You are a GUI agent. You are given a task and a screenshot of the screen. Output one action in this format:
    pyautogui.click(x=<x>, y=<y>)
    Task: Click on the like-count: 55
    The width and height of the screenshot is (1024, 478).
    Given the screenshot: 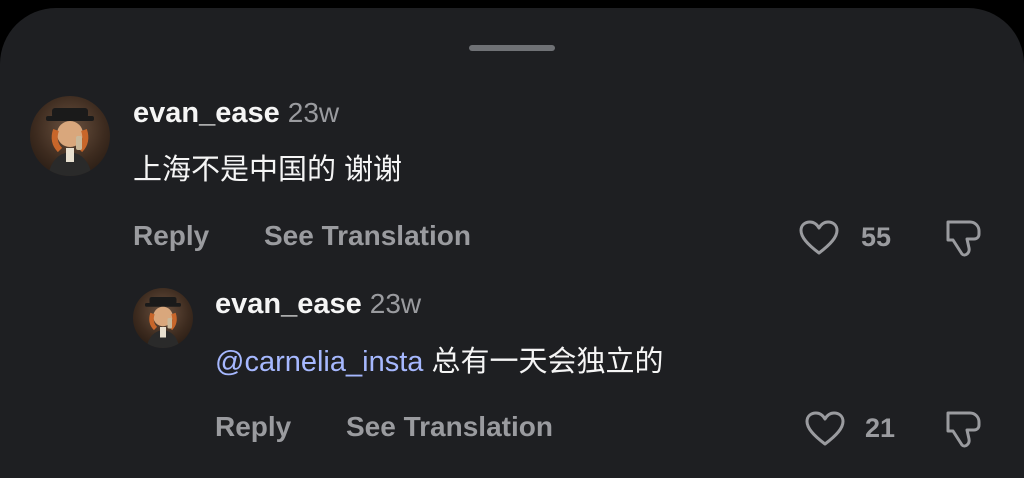 What is the action you would take?
    pyautogui.click(x=876, y=237)
    